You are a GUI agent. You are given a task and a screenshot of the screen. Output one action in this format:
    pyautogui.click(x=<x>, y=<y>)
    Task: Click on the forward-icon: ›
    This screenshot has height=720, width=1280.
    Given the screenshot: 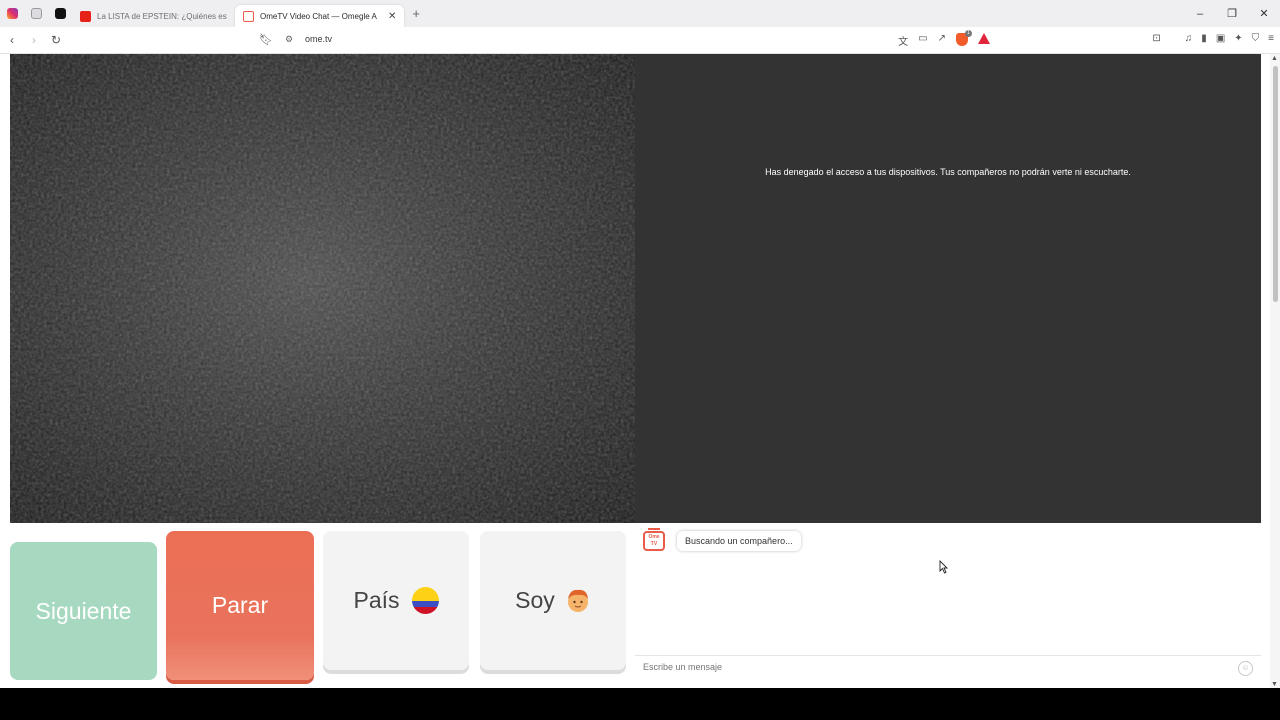 What is the action you would take?
    pyautogui.click(x=34, y=40)
    